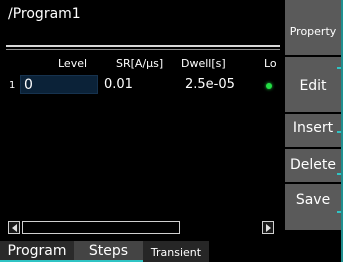  I want to click on scroll-right-icon, so click(268, 227).